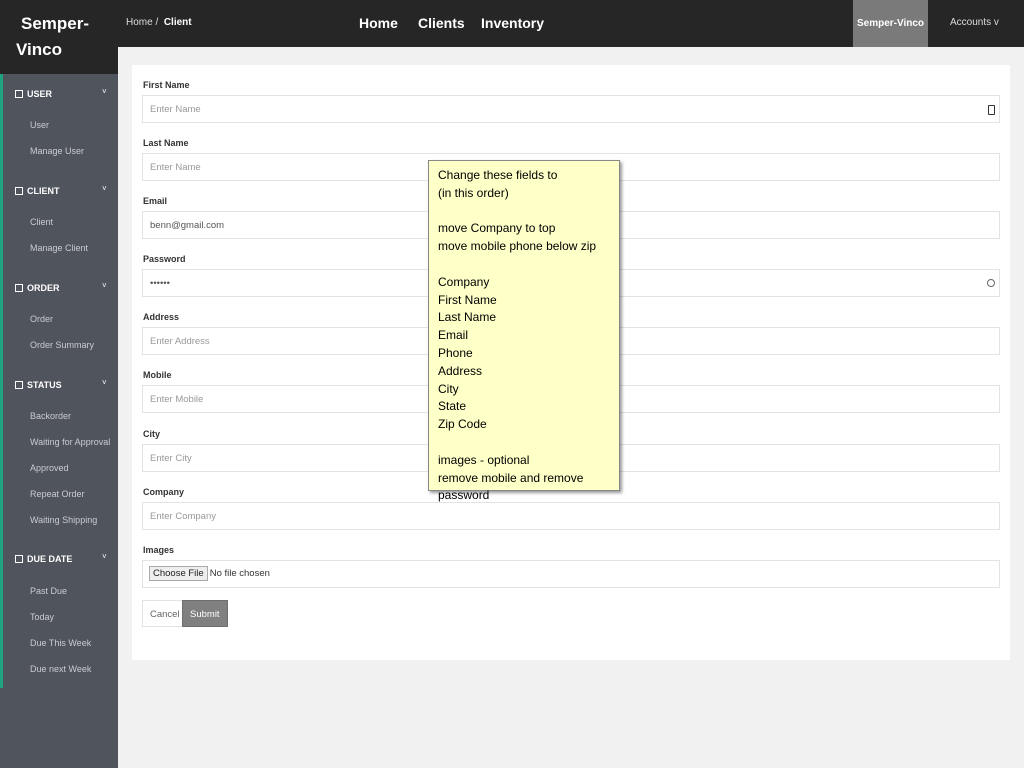 The height and width of the screenshot is (768, 1024). I want to click on password-label: Password, so click(164, 259).